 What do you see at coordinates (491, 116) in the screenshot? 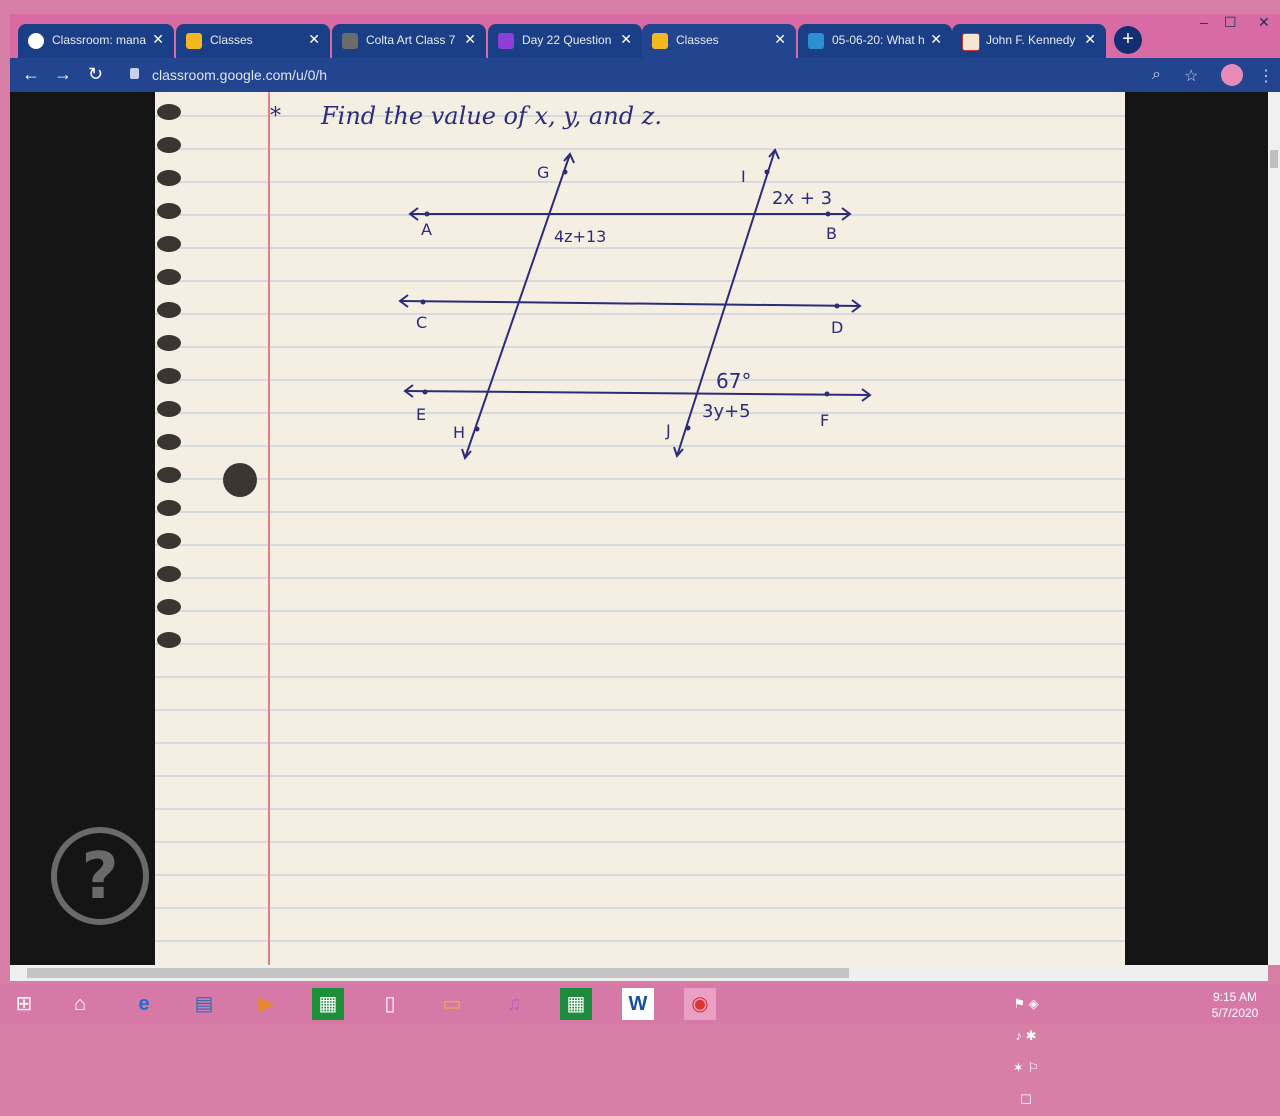
I see `instruction-text: Find the value of x, y, and z.` at bounding box center [491, 116].